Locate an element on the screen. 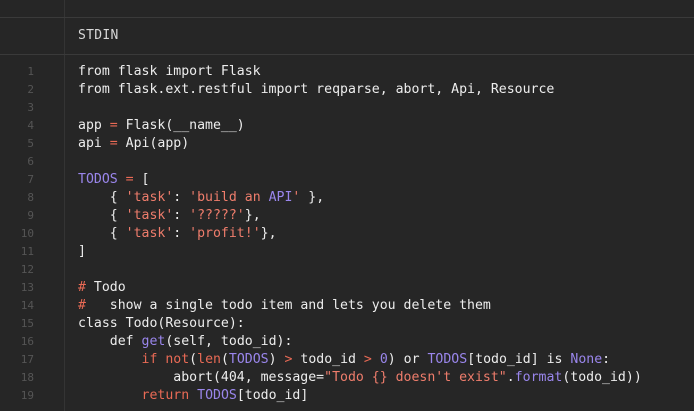 The height and width of the screenshot is (411, 694). line-number: 9 is located at coordinates (30, 215).